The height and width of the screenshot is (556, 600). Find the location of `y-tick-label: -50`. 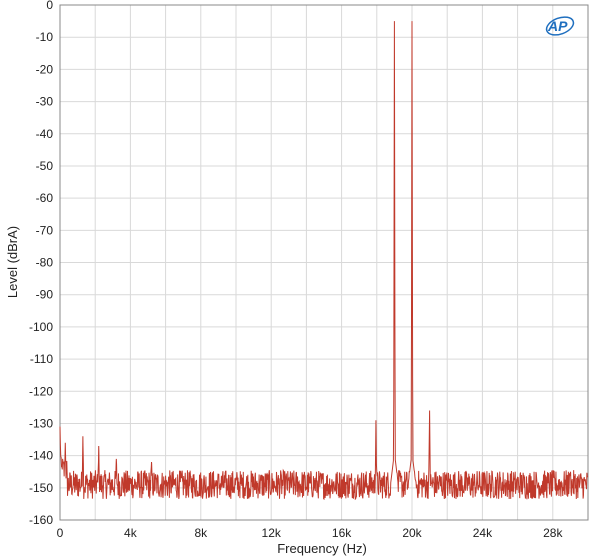

y-tick-label: -50 is located at coordinates (45, 166).